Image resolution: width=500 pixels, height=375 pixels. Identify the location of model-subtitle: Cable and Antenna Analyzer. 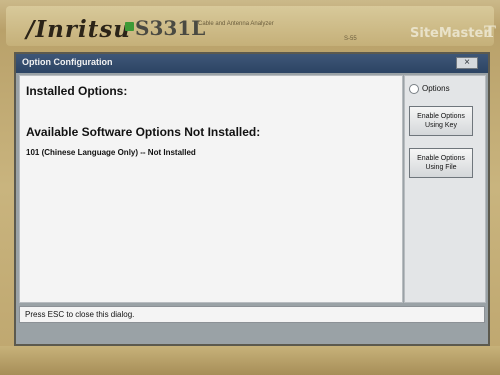
(236, 24).